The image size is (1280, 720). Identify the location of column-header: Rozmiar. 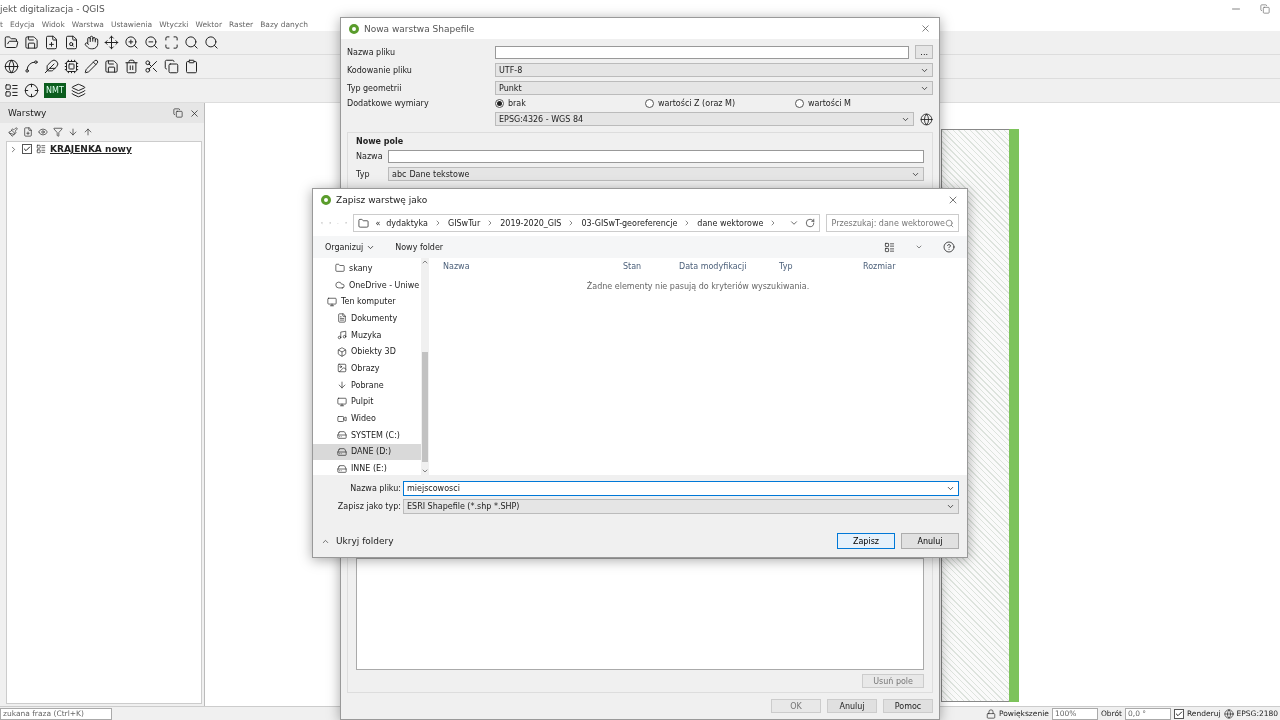
(893, 266).